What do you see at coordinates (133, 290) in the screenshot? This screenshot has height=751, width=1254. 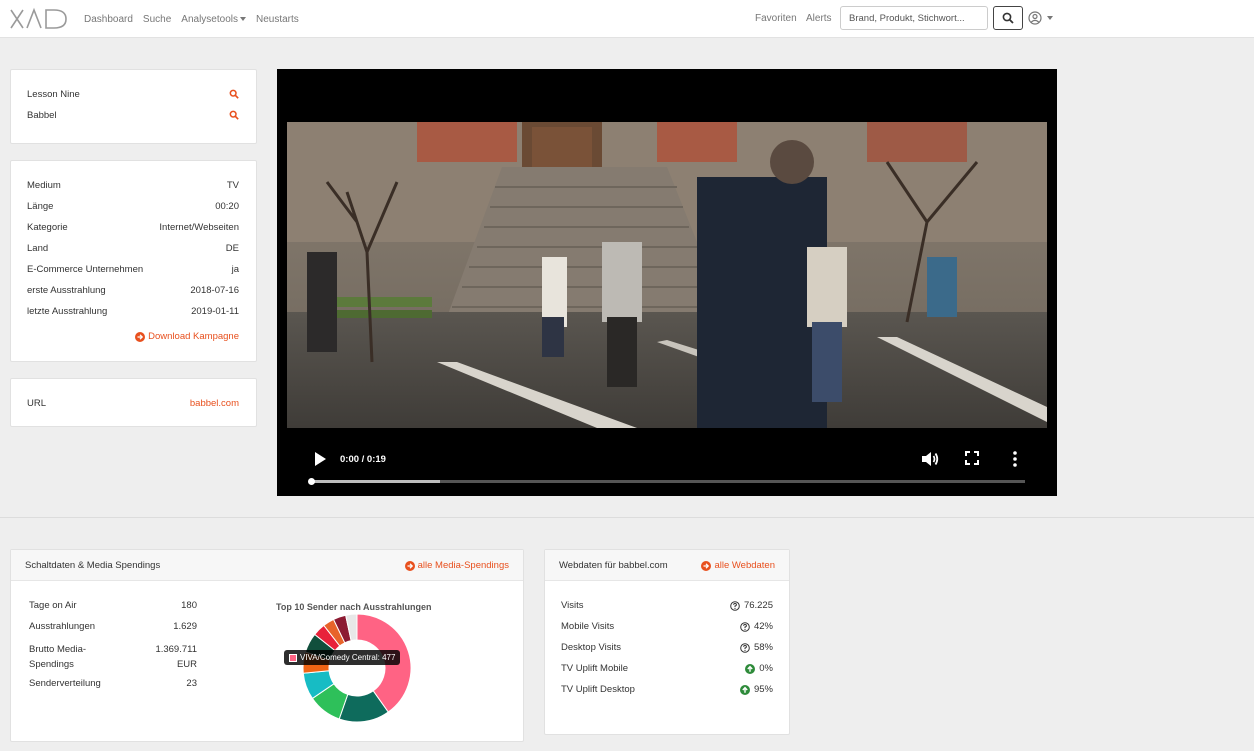 I see `detail-row: erste Ausstrahlung 2018-07-16` at bounding box center [133, 290].